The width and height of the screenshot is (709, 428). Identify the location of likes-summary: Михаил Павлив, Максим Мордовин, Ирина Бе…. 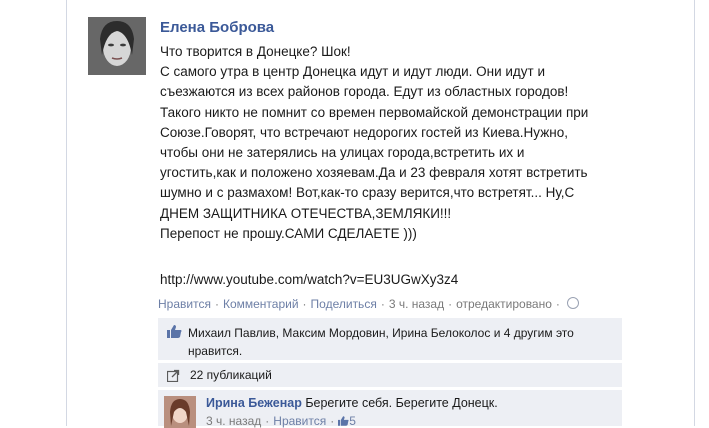
(390, 339).